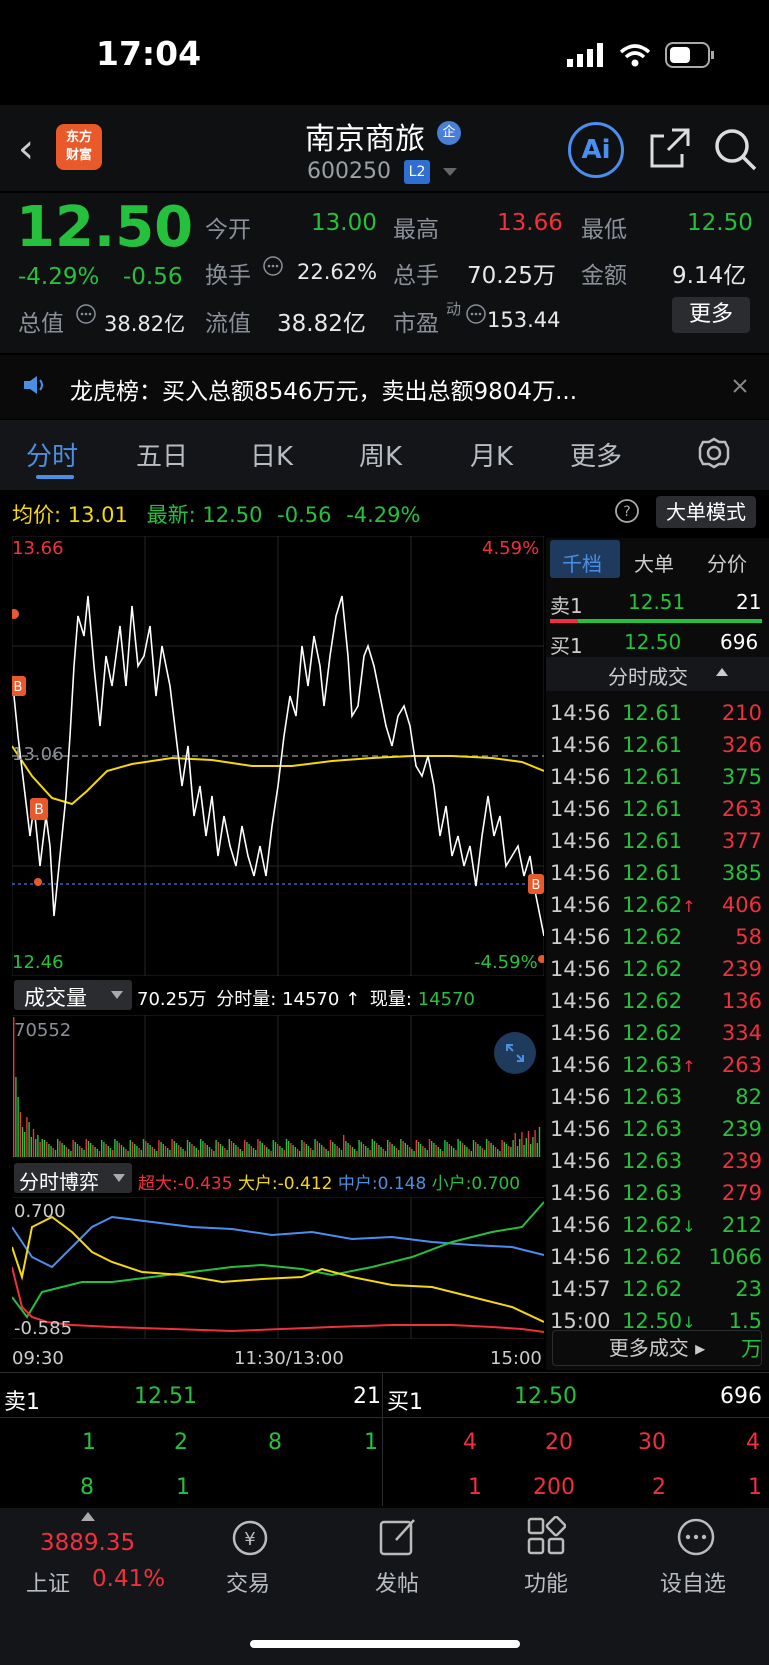  What do you see at coordinates (26, 149) in the screenshot?
I see `back-icon: ‹` at bounding box center [26, 149].